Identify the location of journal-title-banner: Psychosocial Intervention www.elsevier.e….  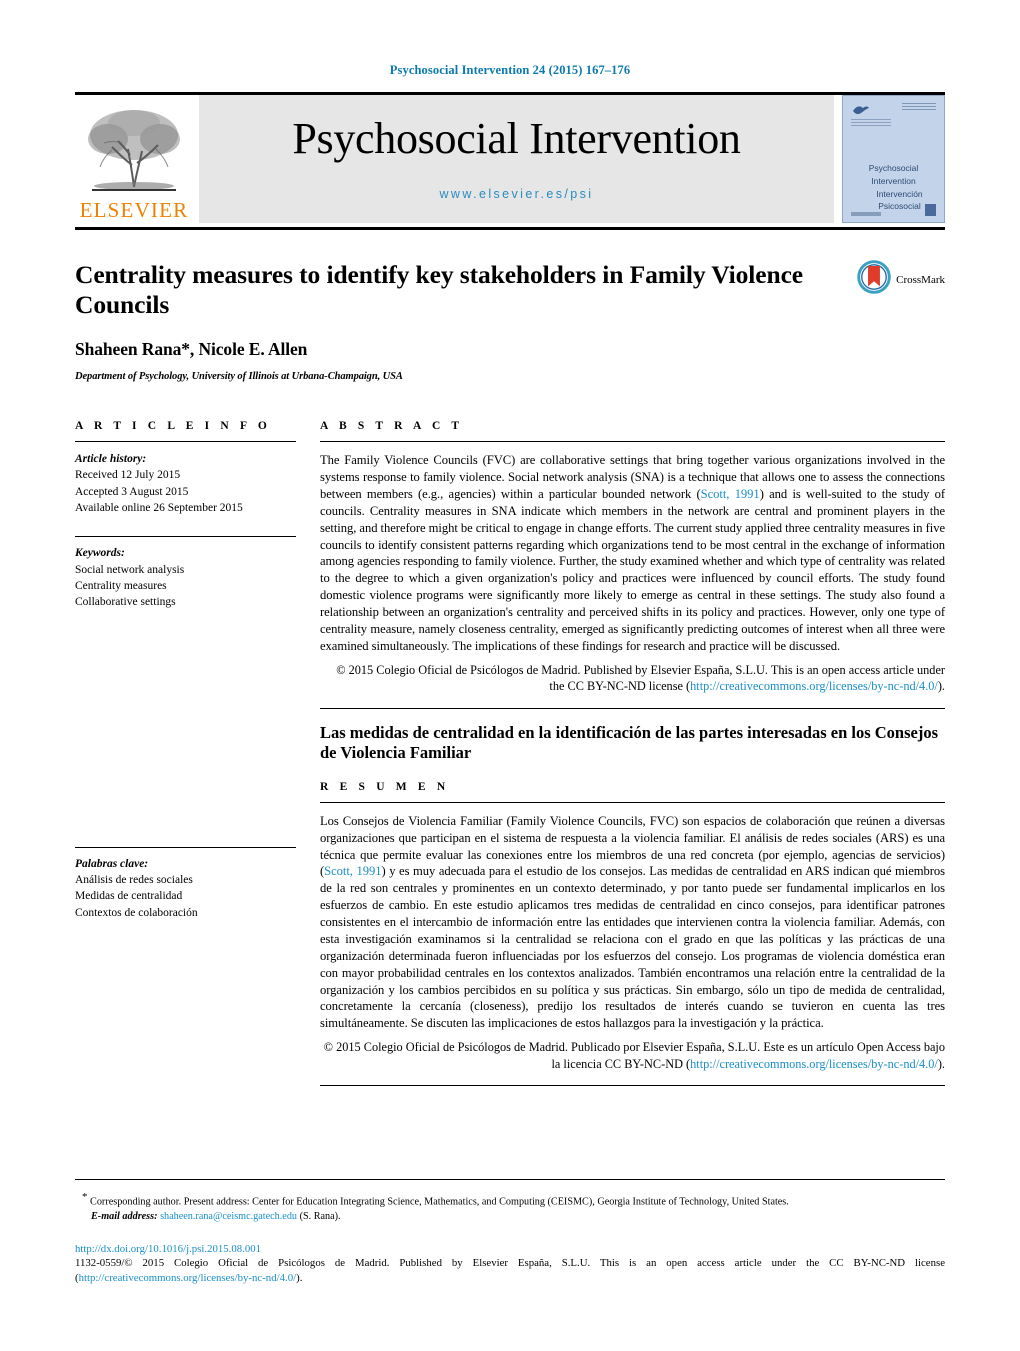
(516, 159).